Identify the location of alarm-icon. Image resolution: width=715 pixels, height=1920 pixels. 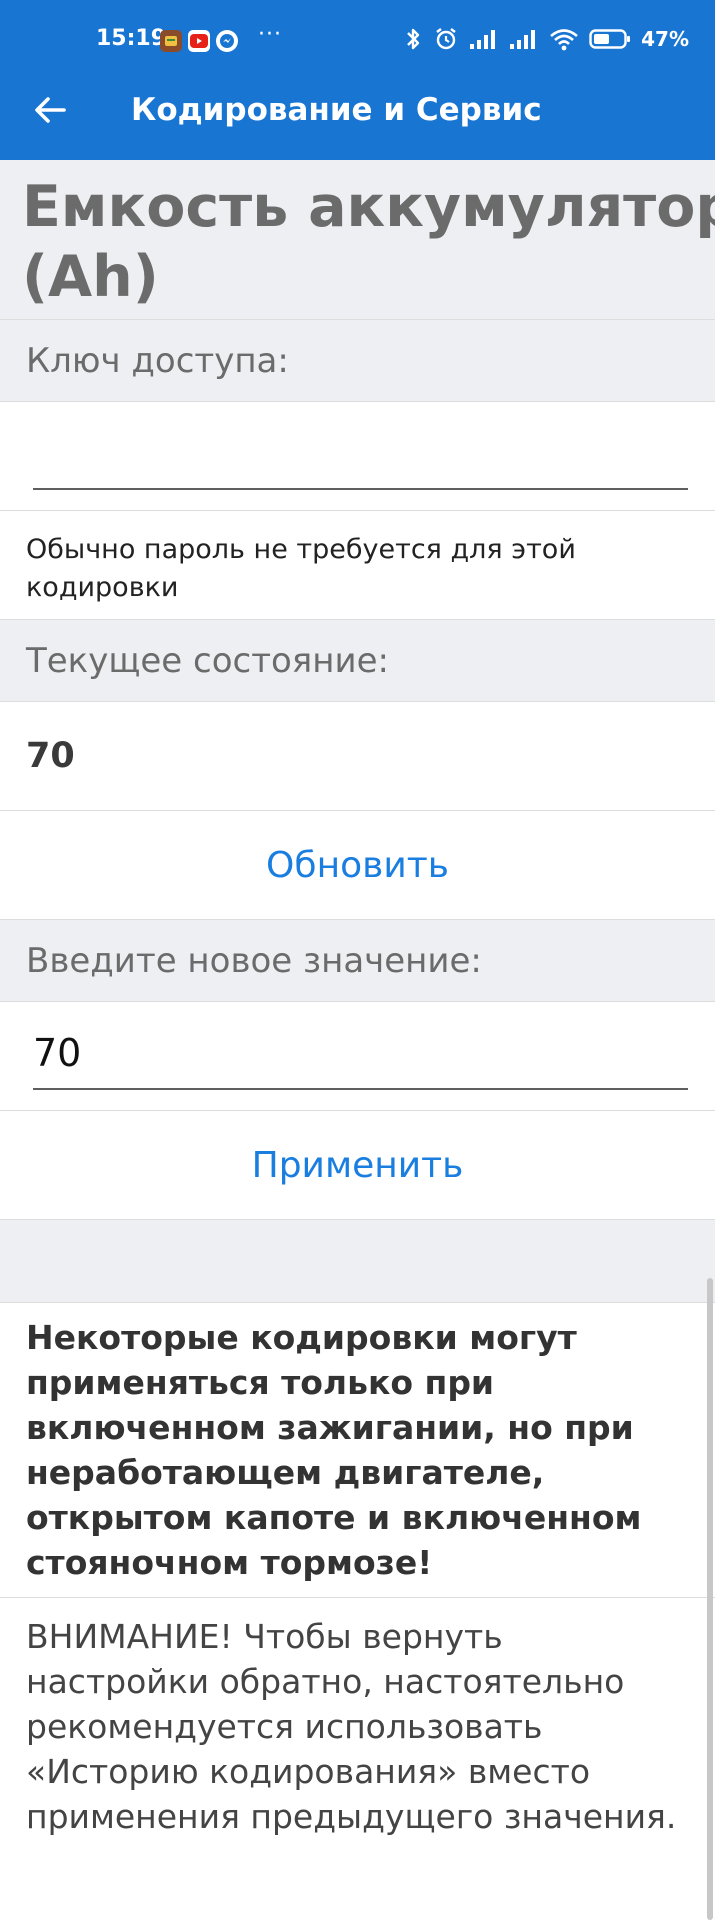
(446, 39).